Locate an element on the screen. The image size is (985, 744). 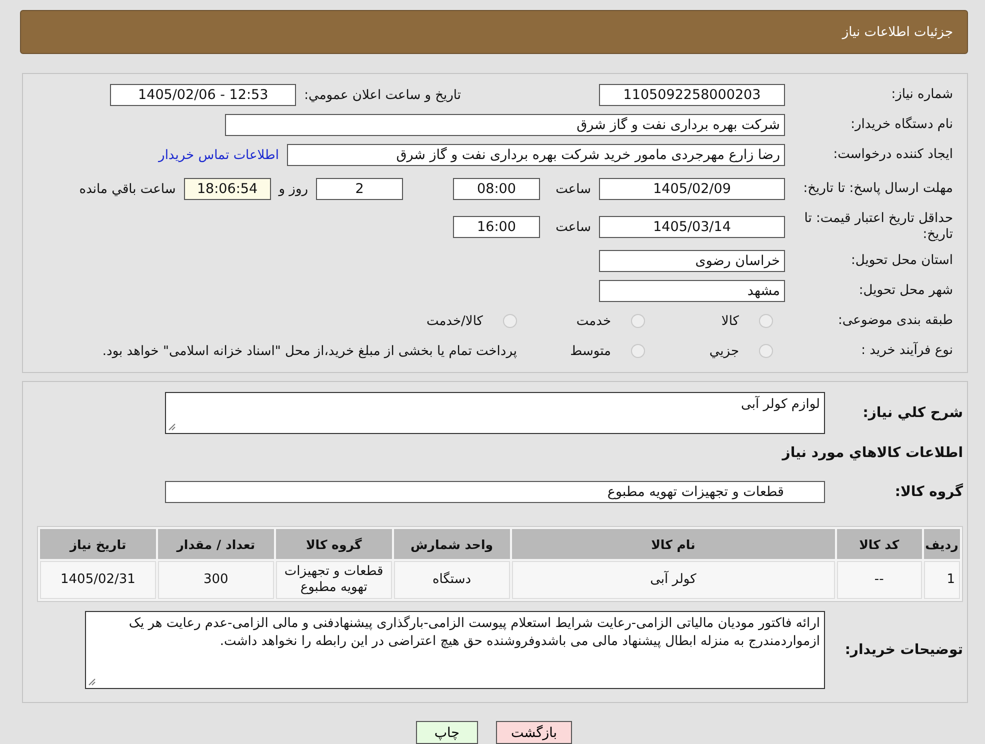
radio-label: متوسط is located at coordinates (590, 351).